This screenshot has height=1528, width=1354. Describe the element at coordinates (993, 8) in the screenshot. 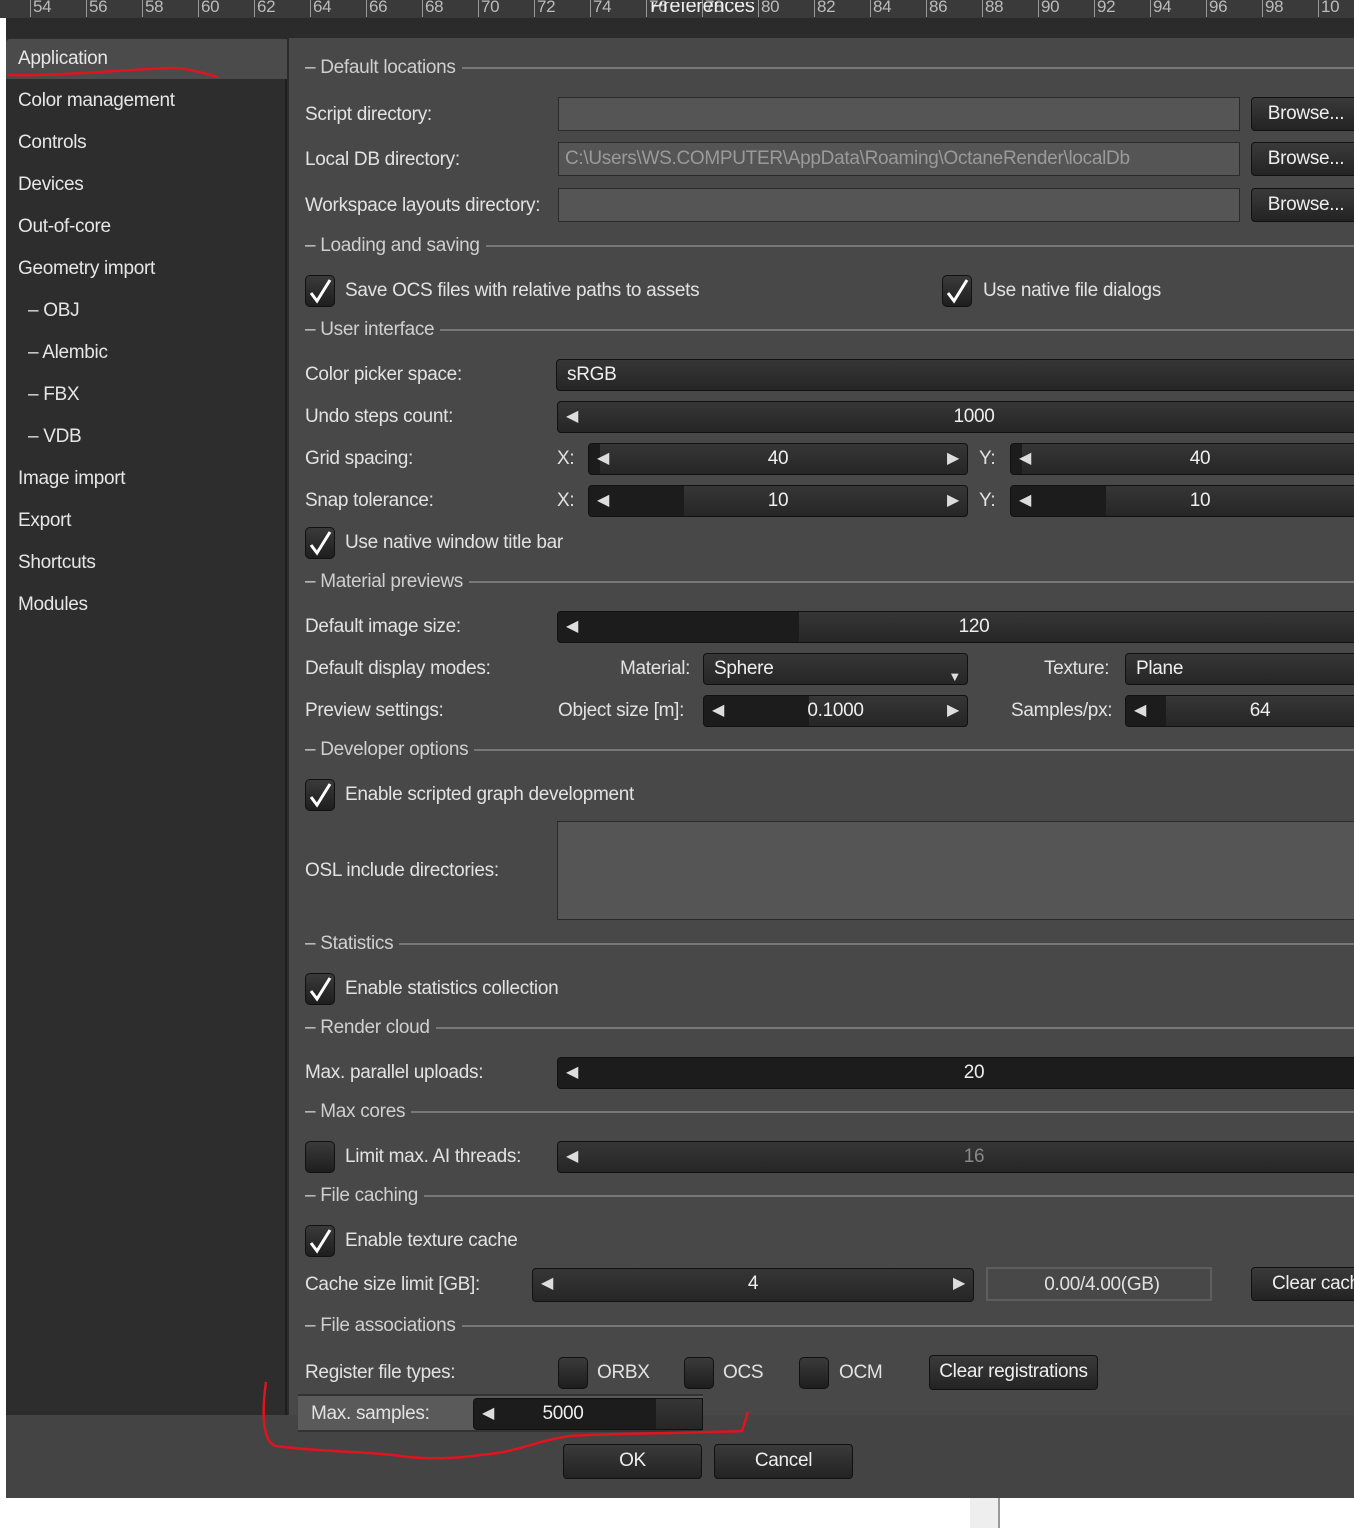

I see `ruler-tick: 88` at that location.